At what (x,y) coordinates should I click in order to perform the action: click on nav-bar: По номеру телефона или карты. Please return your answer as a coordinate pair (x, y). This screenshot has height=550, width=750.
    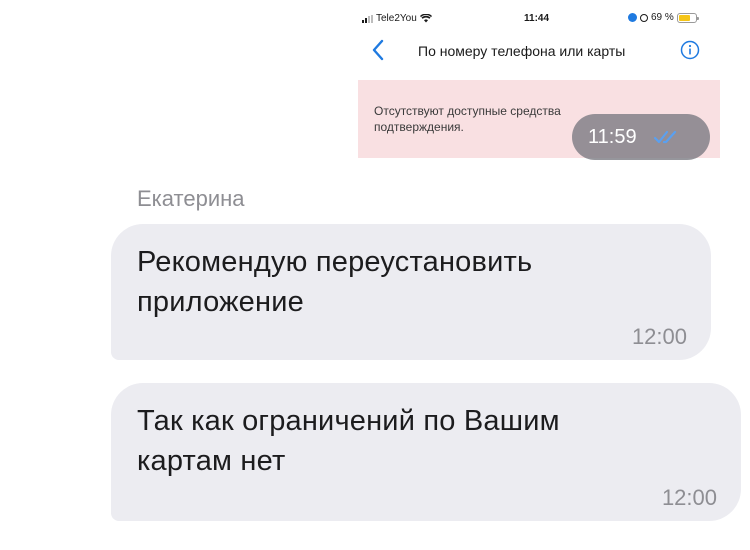
    Looking at the image, I should click on (539, 54).